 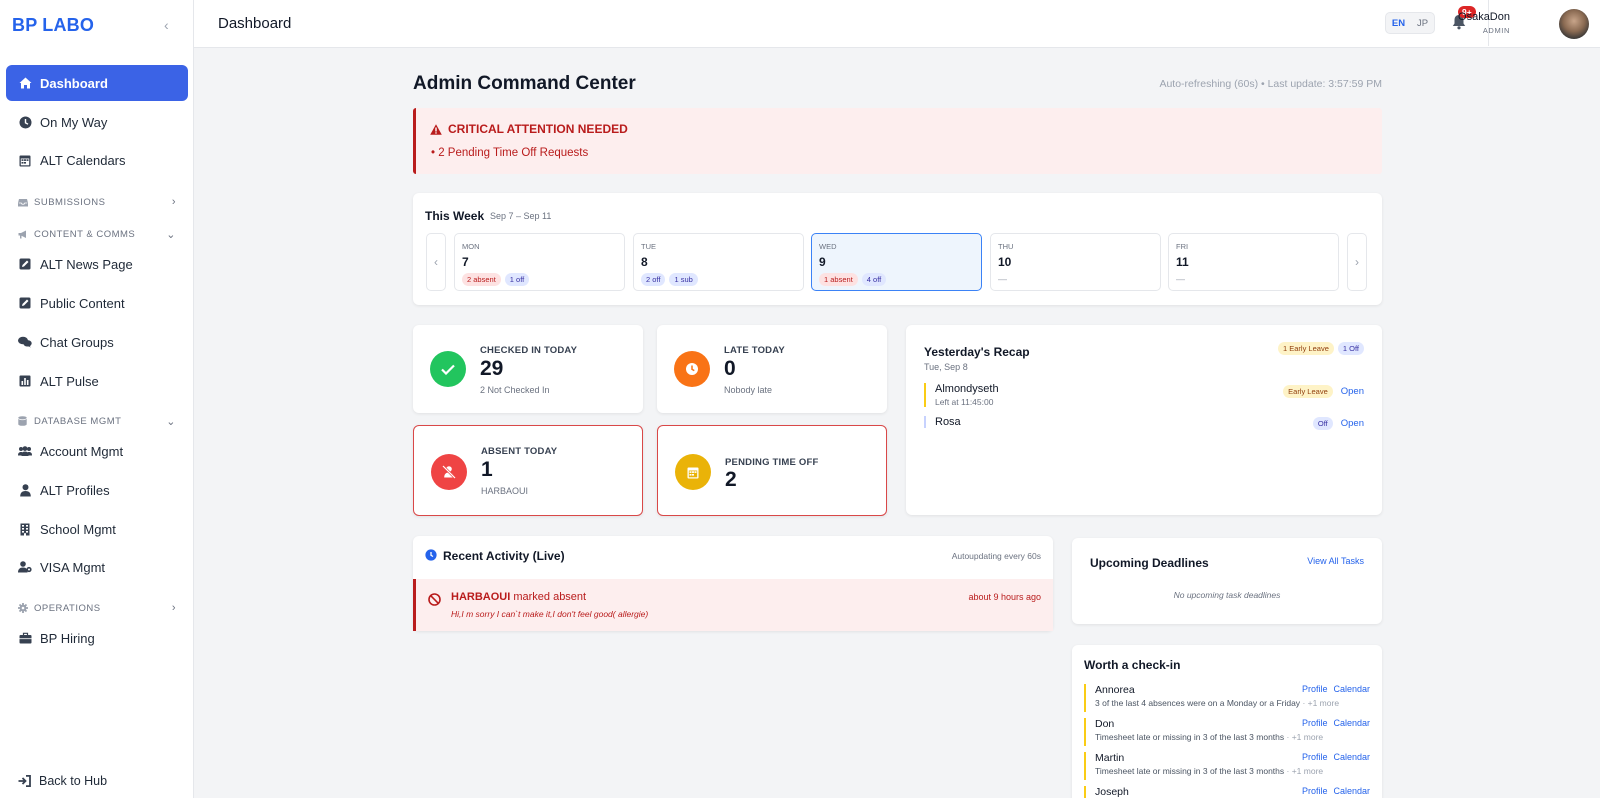 I want to click on sidebar-item-public-content: Public Content, so click(x=97, y=303).